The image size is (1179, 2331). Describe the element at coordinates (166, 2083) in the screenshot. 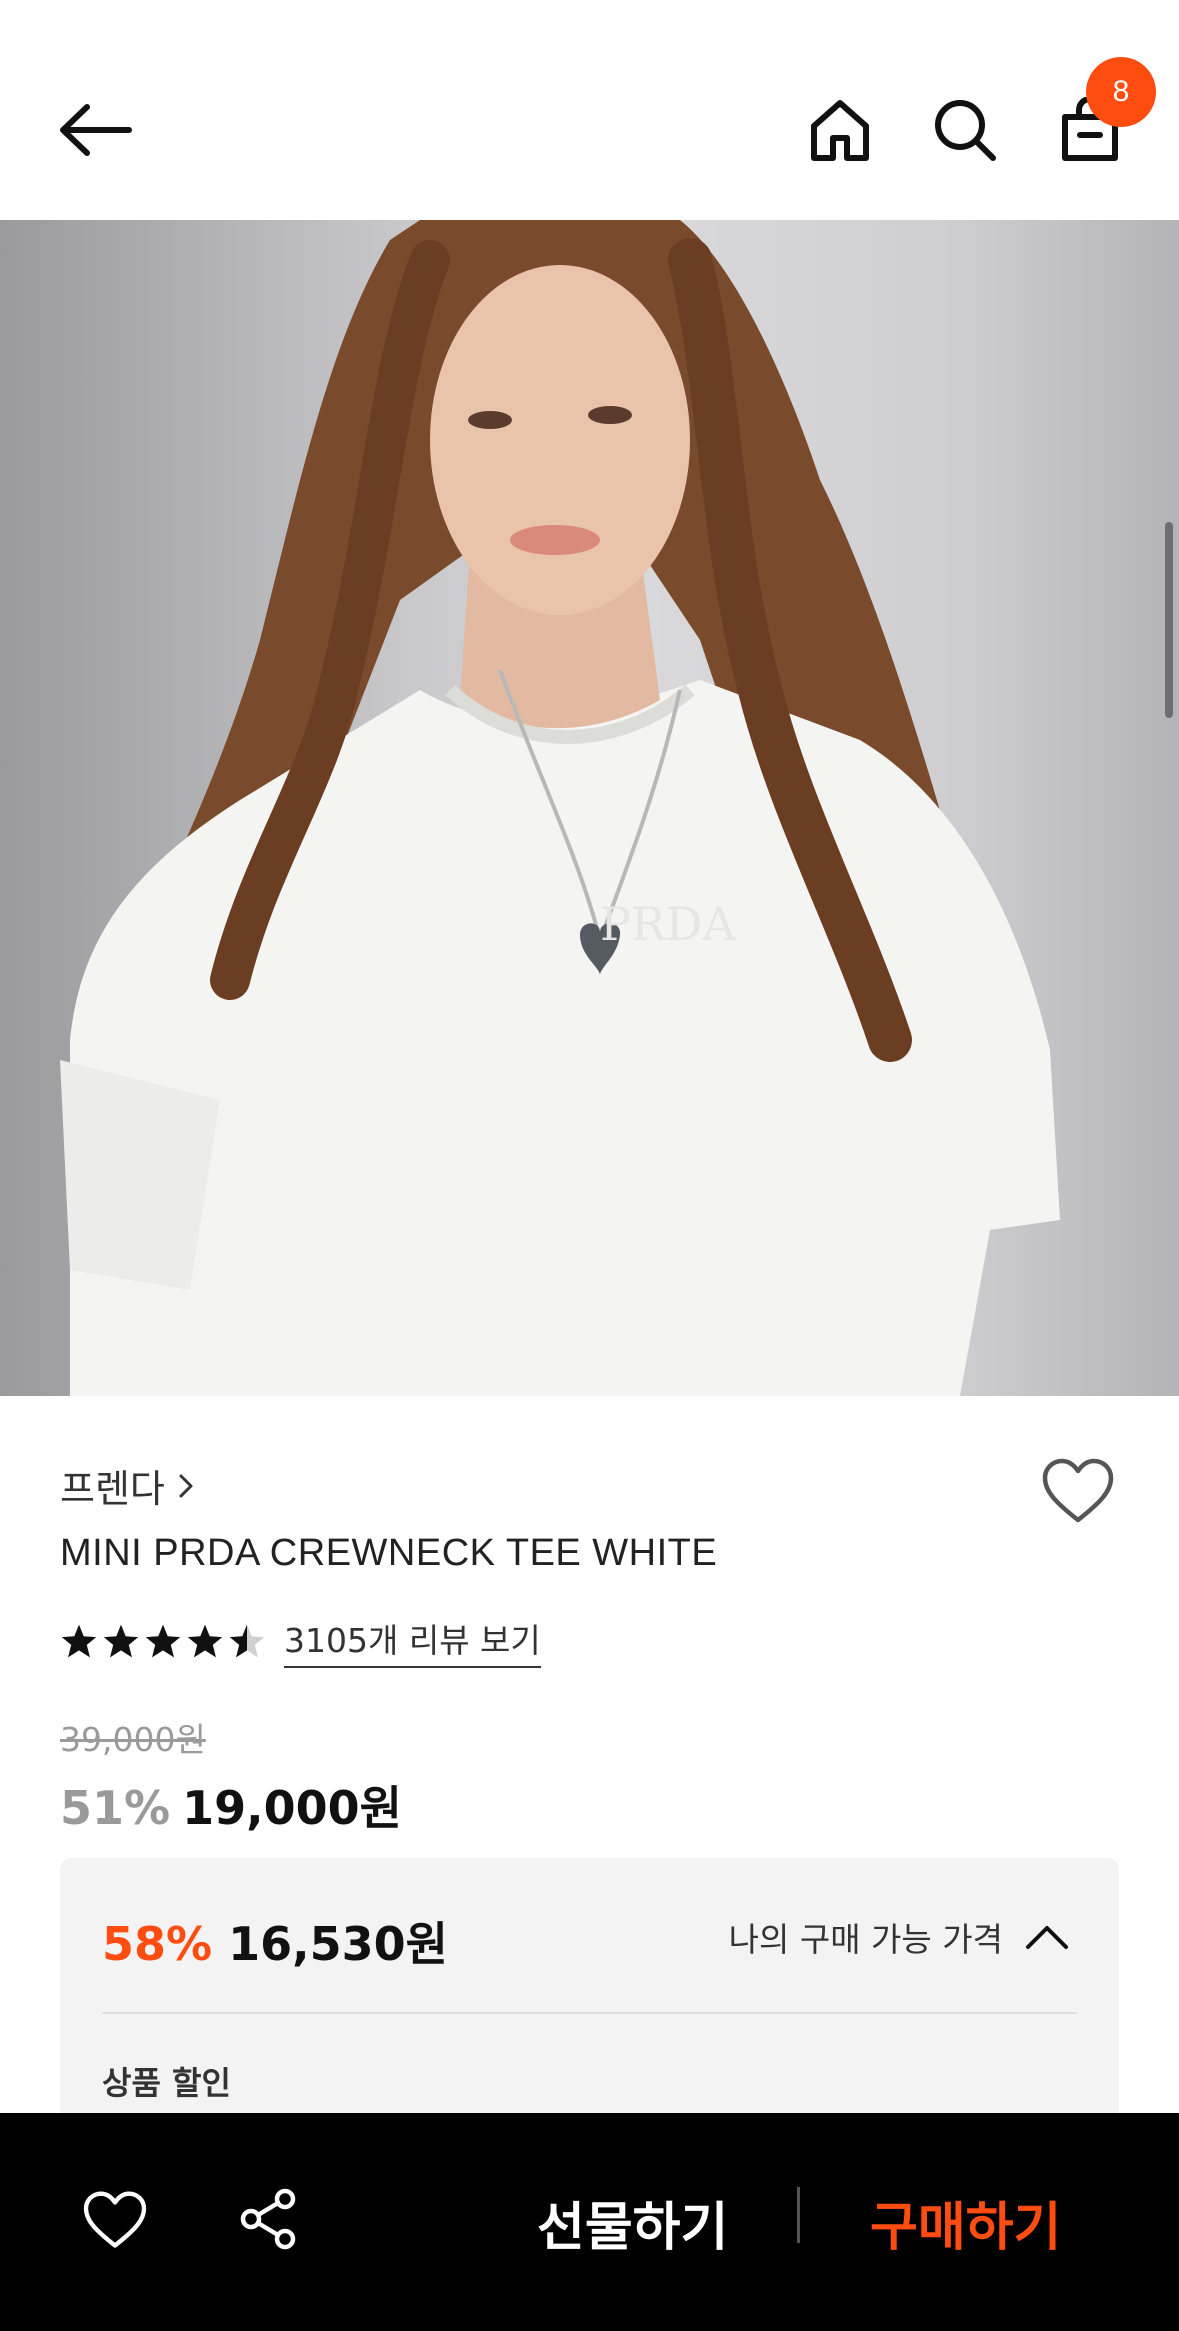

I see `product-discount-label: 상품 할인` at that location.